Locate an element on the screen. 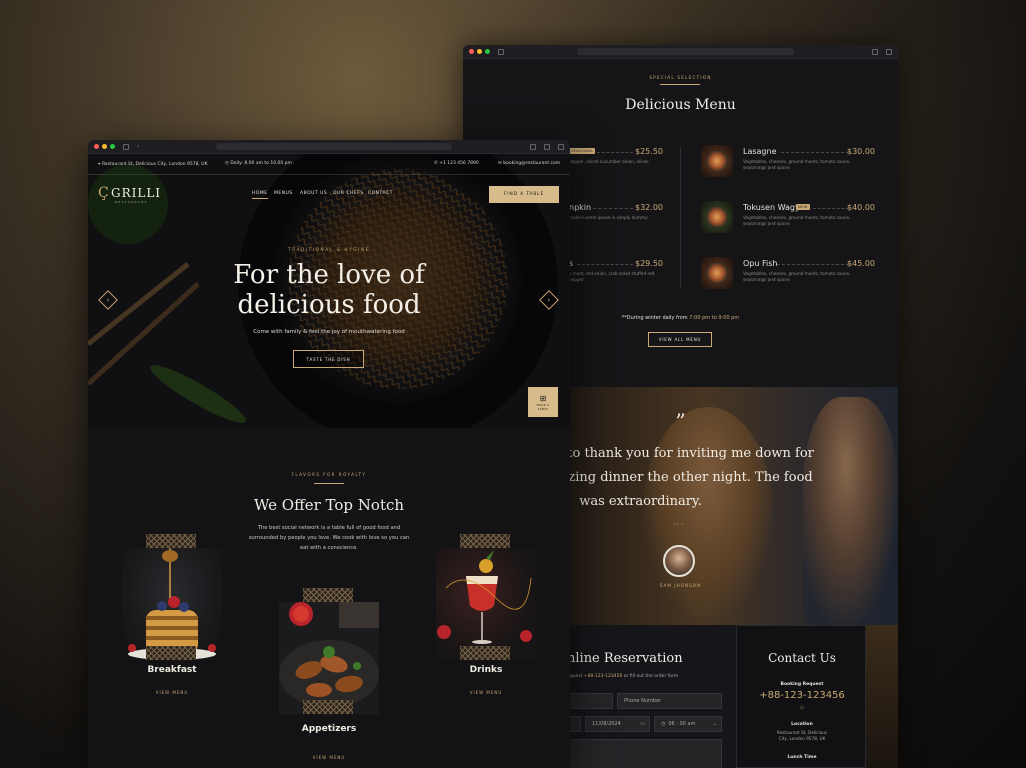  category-card-drinks: Drinks is located at coordinates (486, 605).